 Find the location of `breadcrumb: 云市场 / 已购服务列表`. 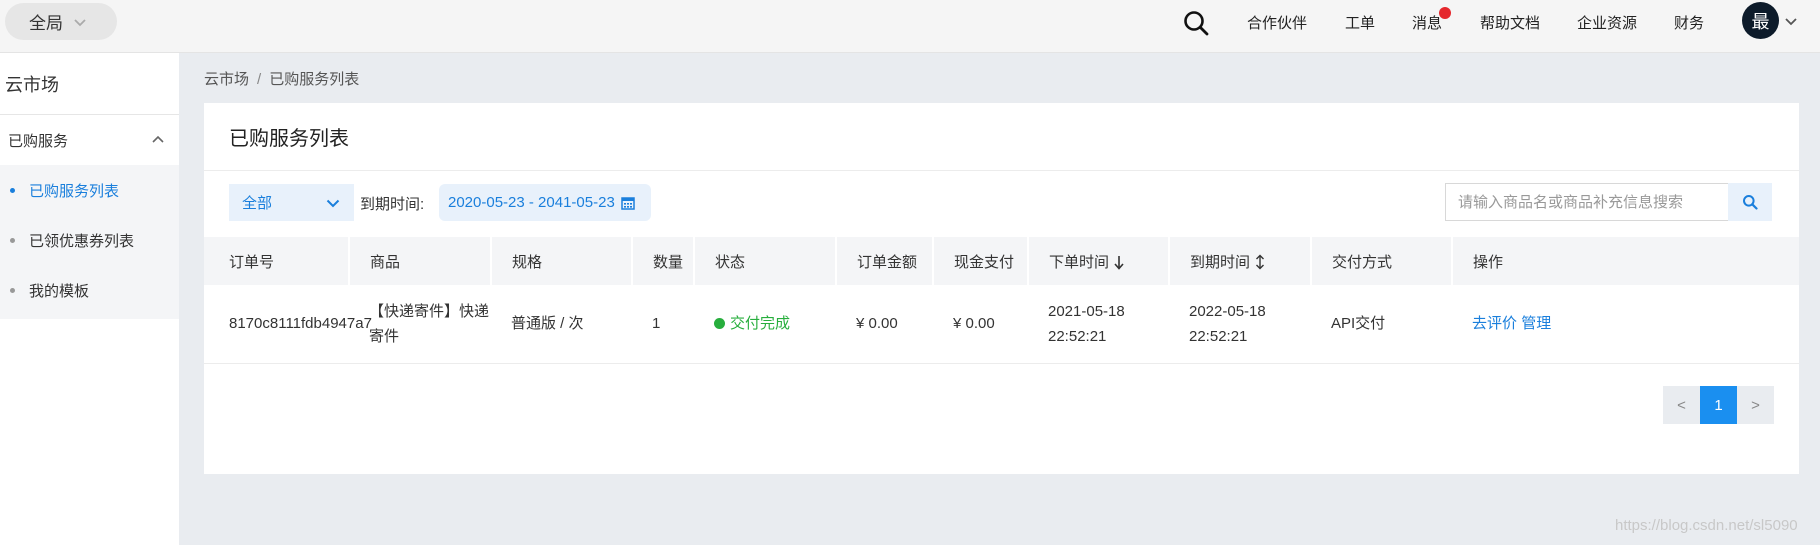

breadcrumb: 云市场 / 已购服务列表 is located at coordinates (281, 78).